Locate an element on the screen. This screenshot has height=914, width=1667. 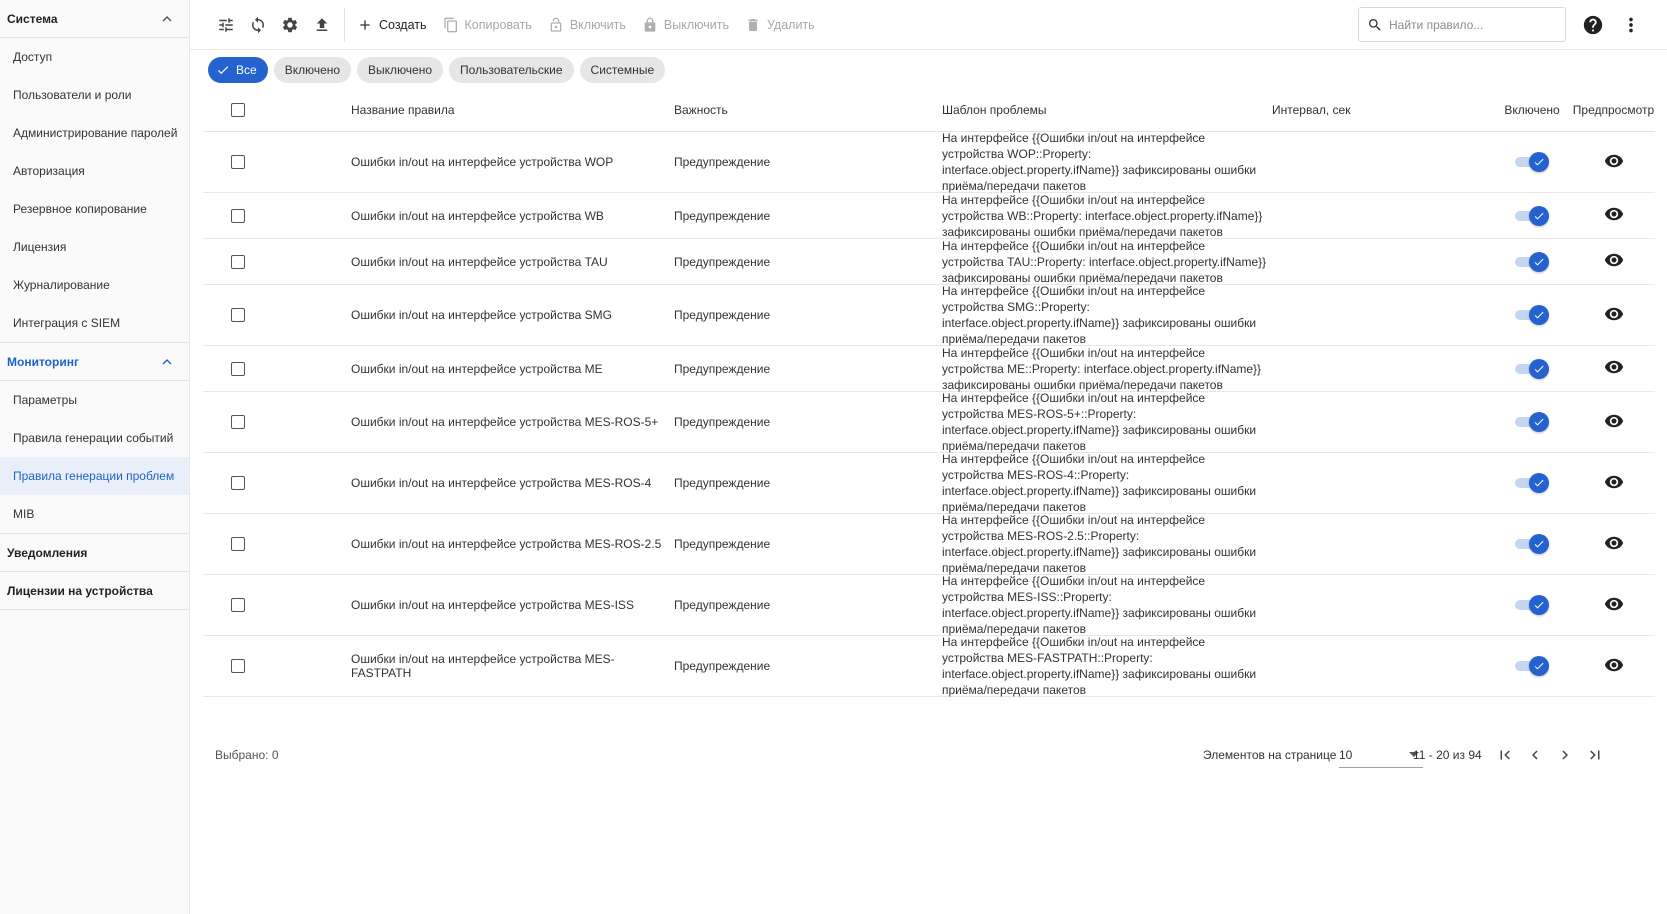
sidebar-item-event-rules: Правила генерации событий is located at coordinates (94, 438).